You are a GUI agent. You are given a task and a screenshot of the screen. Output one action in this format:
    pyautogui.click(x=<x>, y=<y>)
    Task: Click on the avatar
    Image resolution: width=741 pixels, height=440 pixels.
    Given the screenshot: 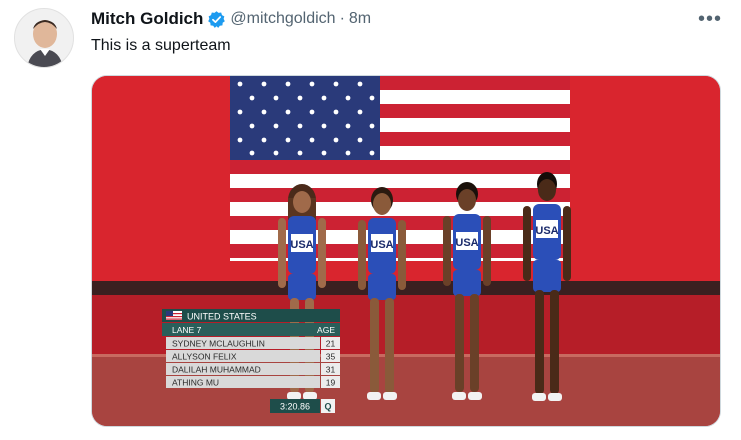 What is the action you would take?
    pyautogui.click(x=44, y=38)
    